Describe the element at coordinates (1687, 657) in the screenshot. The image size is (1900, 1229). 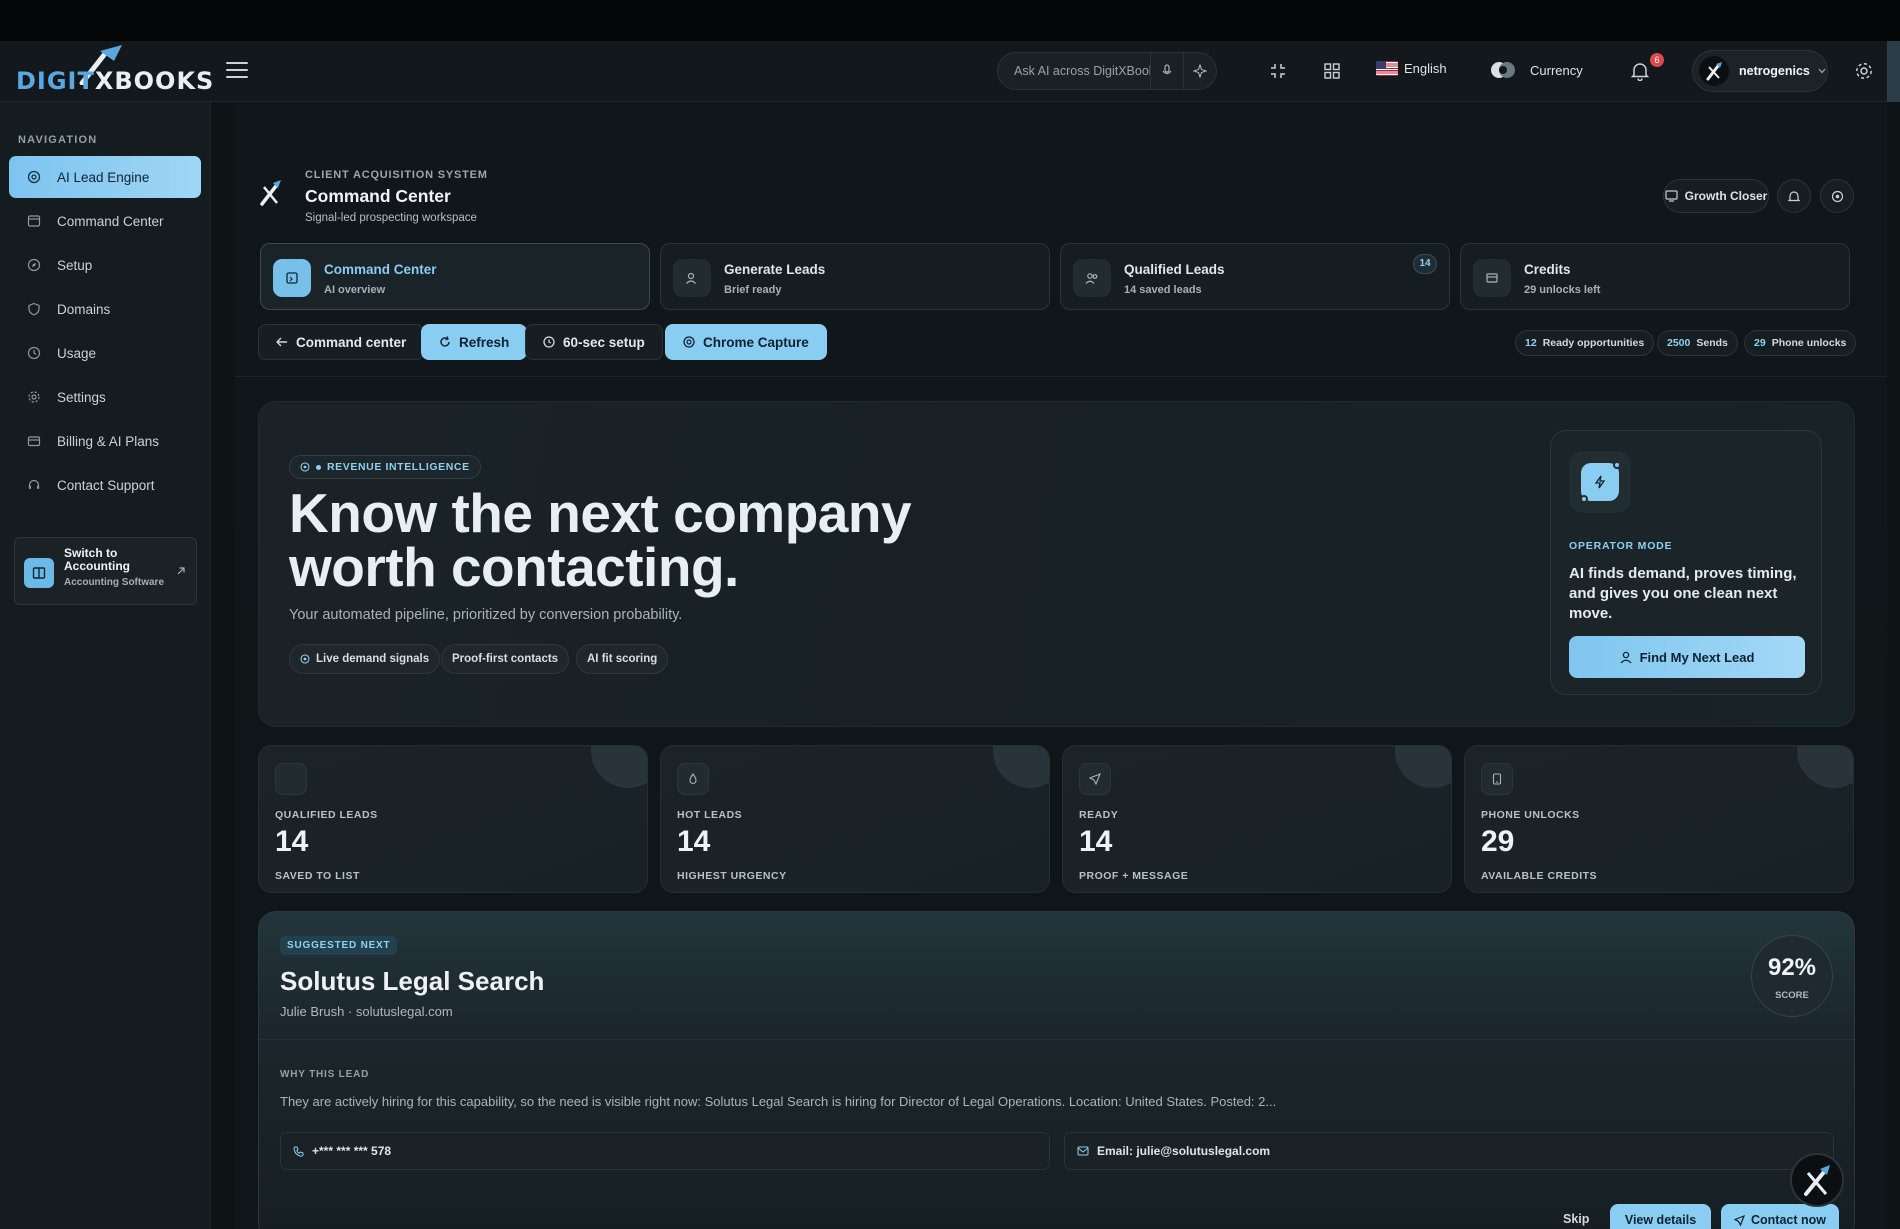
I see `find-next-lead-button: Find My Next Lead` at that location.